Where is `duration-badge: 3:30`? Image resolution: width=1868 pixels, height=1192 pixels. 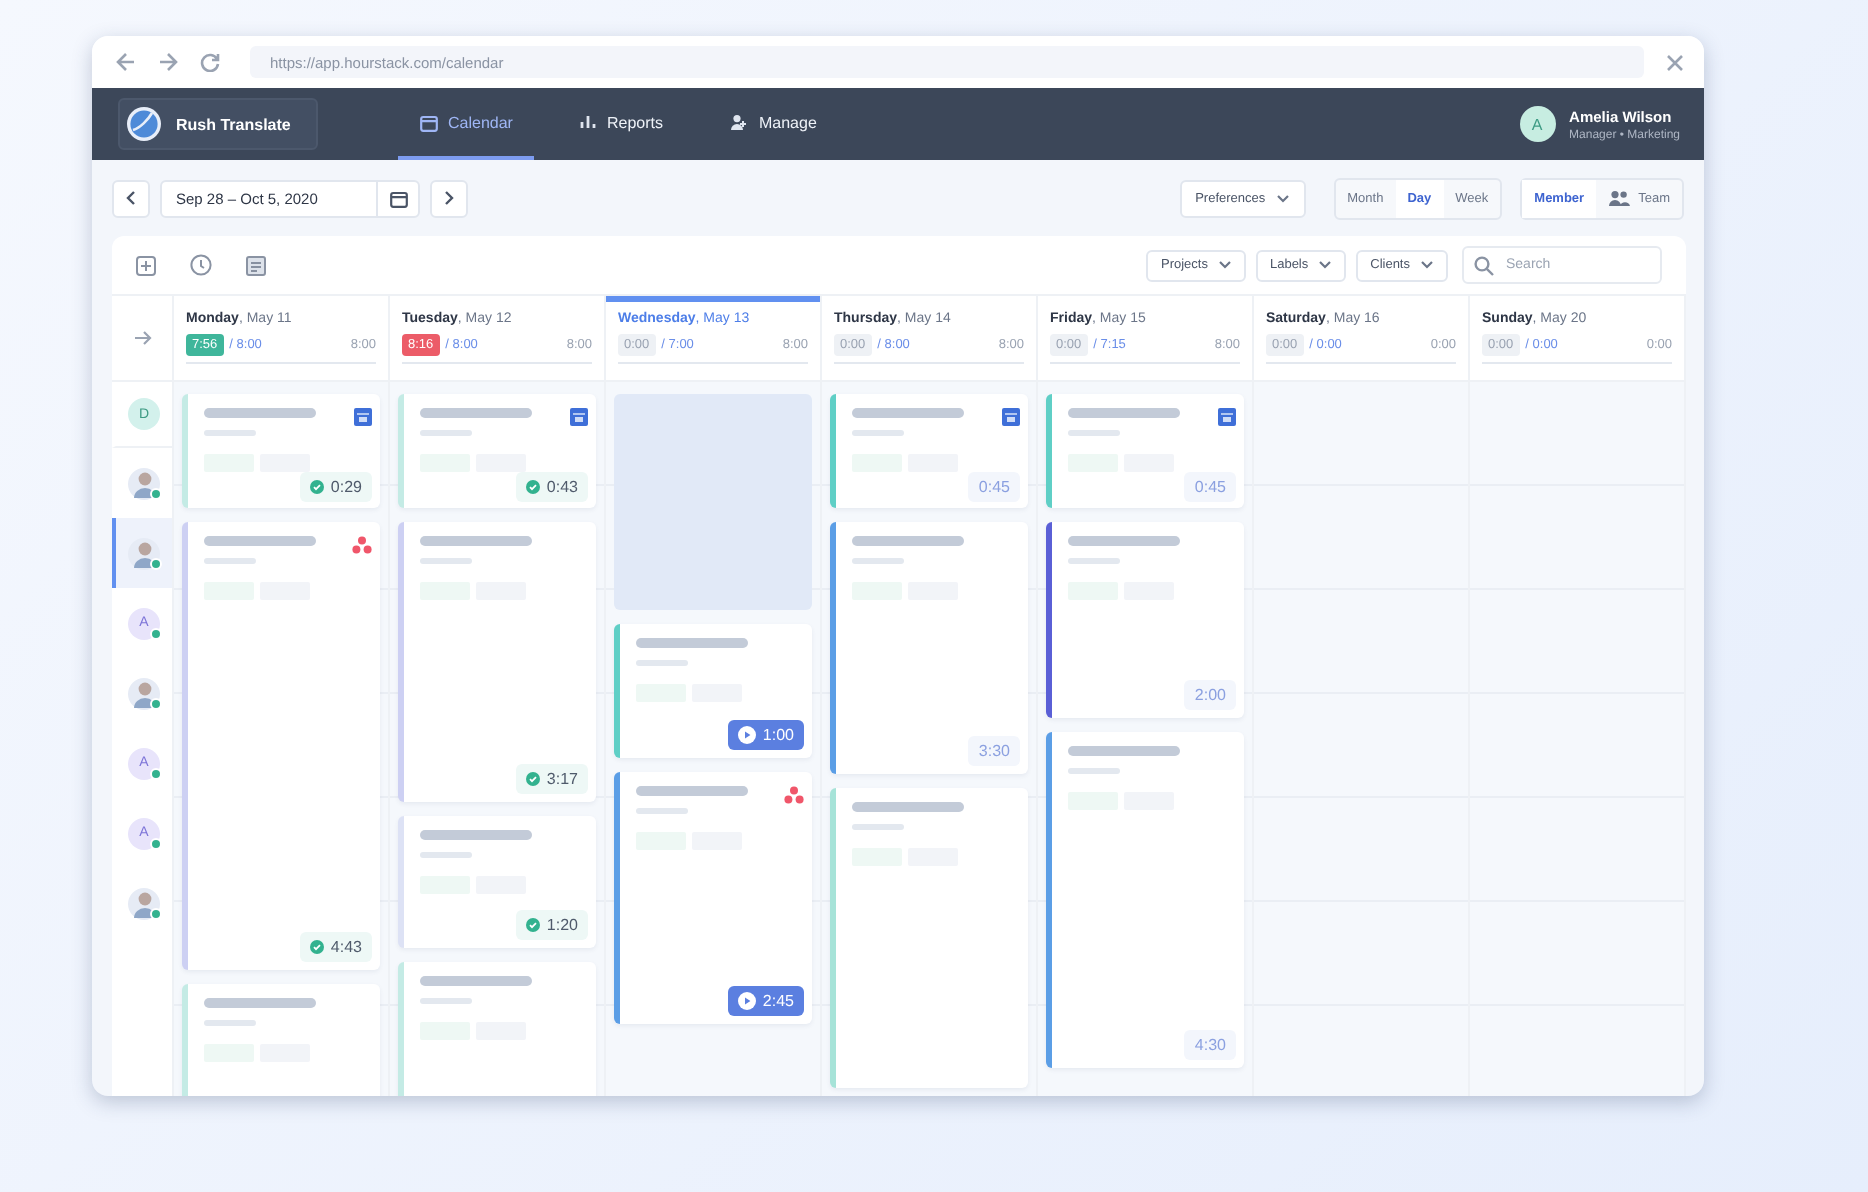
duration-badge: 3:30 is located at coordinates (994, 751).